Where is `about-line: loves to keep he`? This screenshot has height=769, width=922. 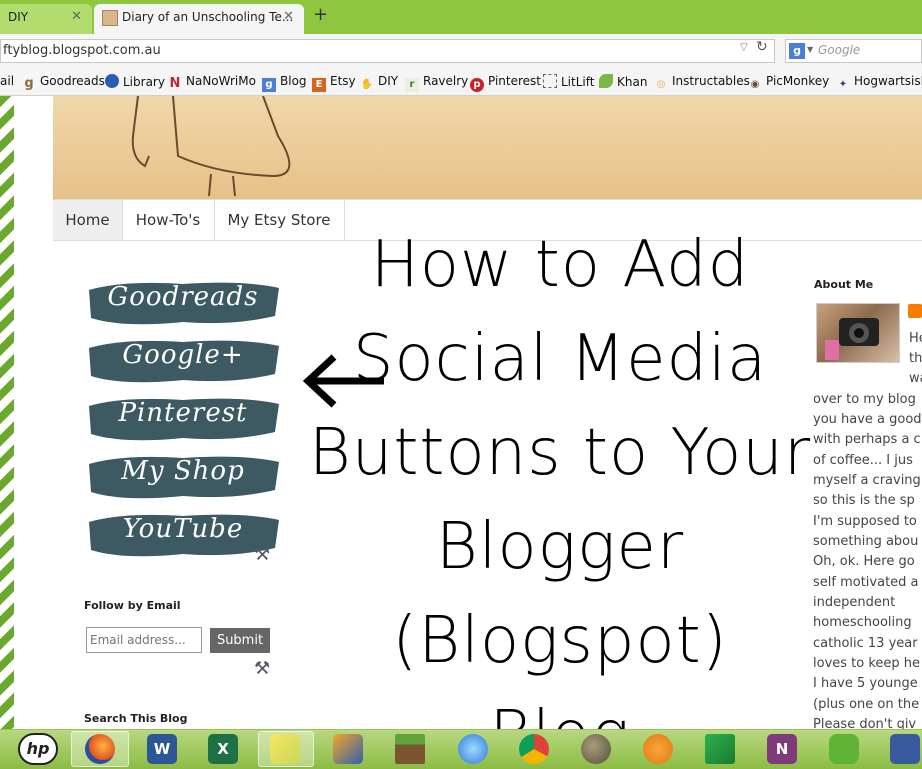 about-line: loves to keep he is located at coordinates (867, 663).